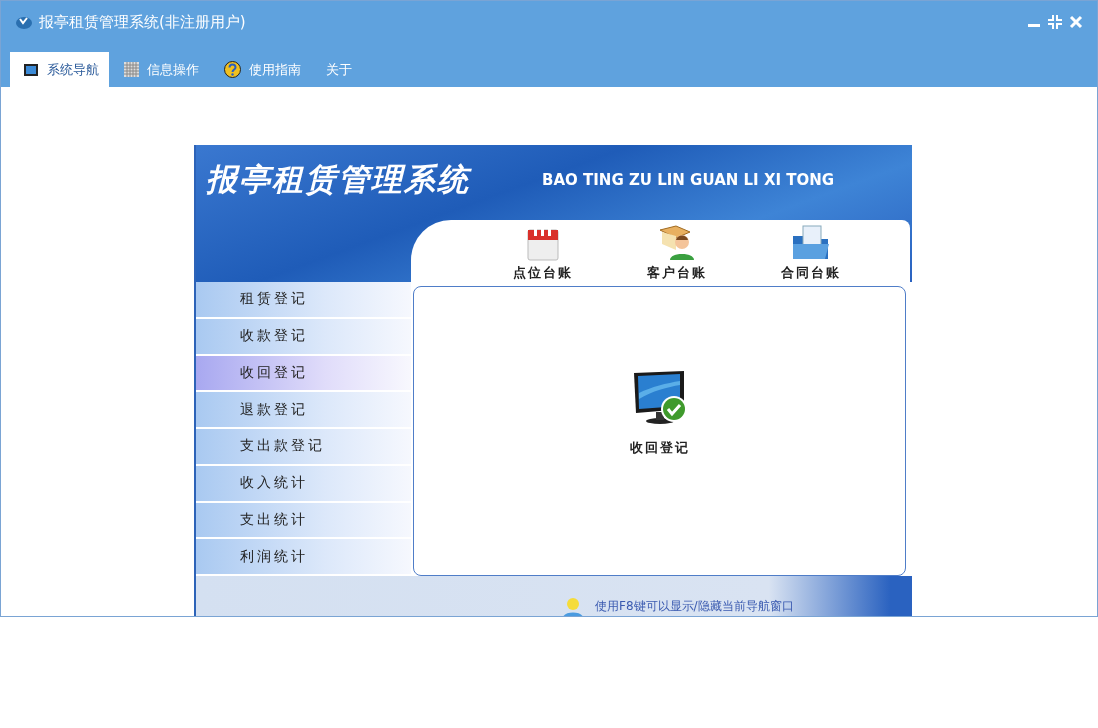 The image size is (1098, 728). Describe the element at coordinates (303, 374) in the screenshot. I see `menu-item: 收回登记` at that location.